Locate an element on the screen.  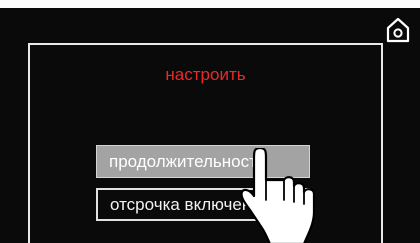
home-icon is located at coordinates (398, 30).